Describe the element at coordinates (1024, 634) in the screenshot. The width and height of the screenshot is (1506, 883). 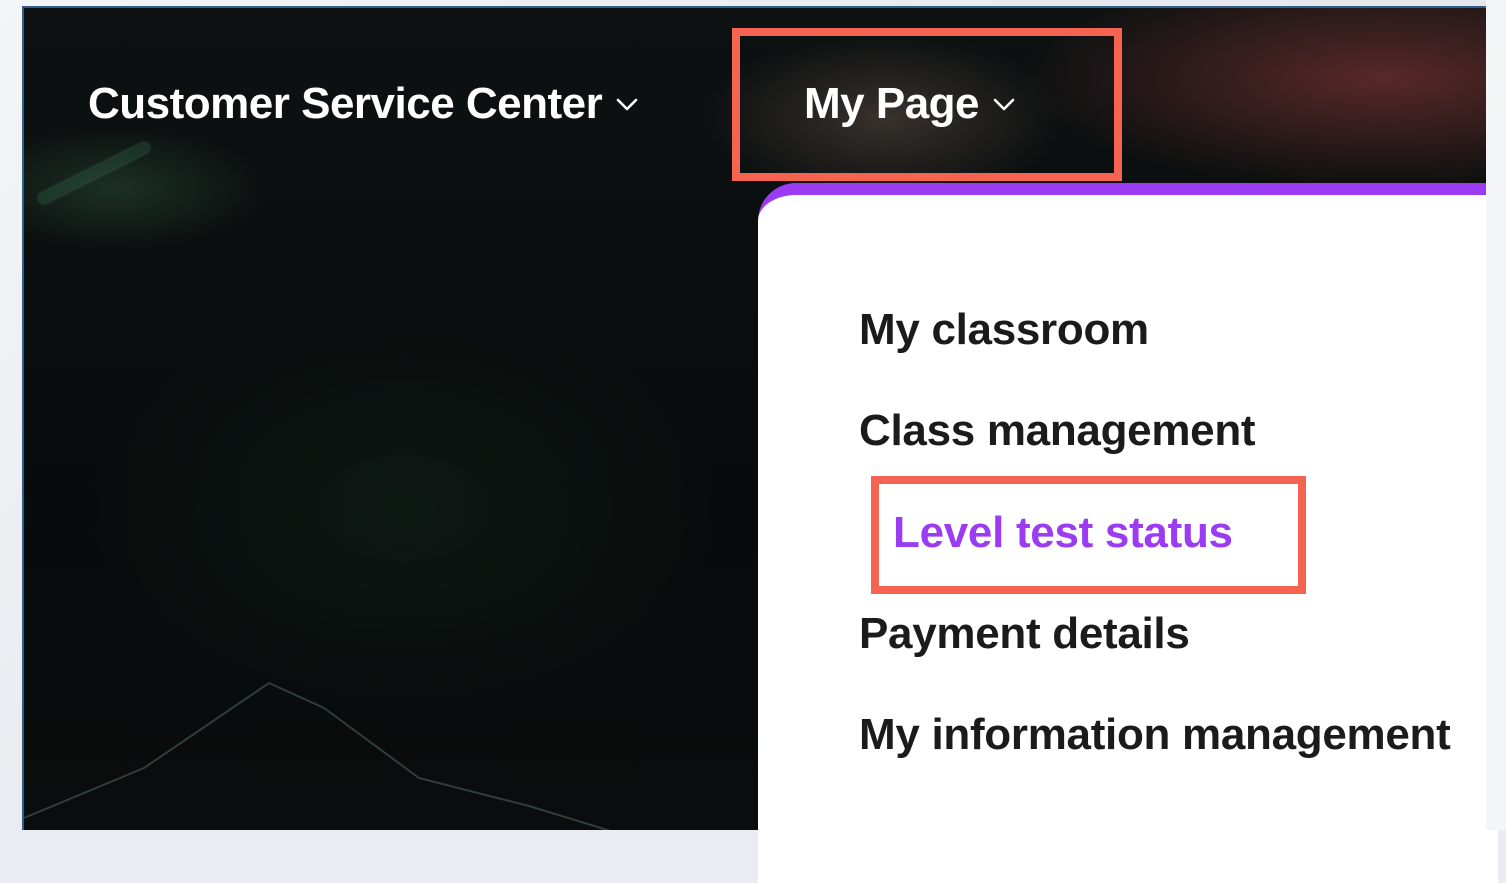
I see `menu-item-payment-details: Payment details` at that location.